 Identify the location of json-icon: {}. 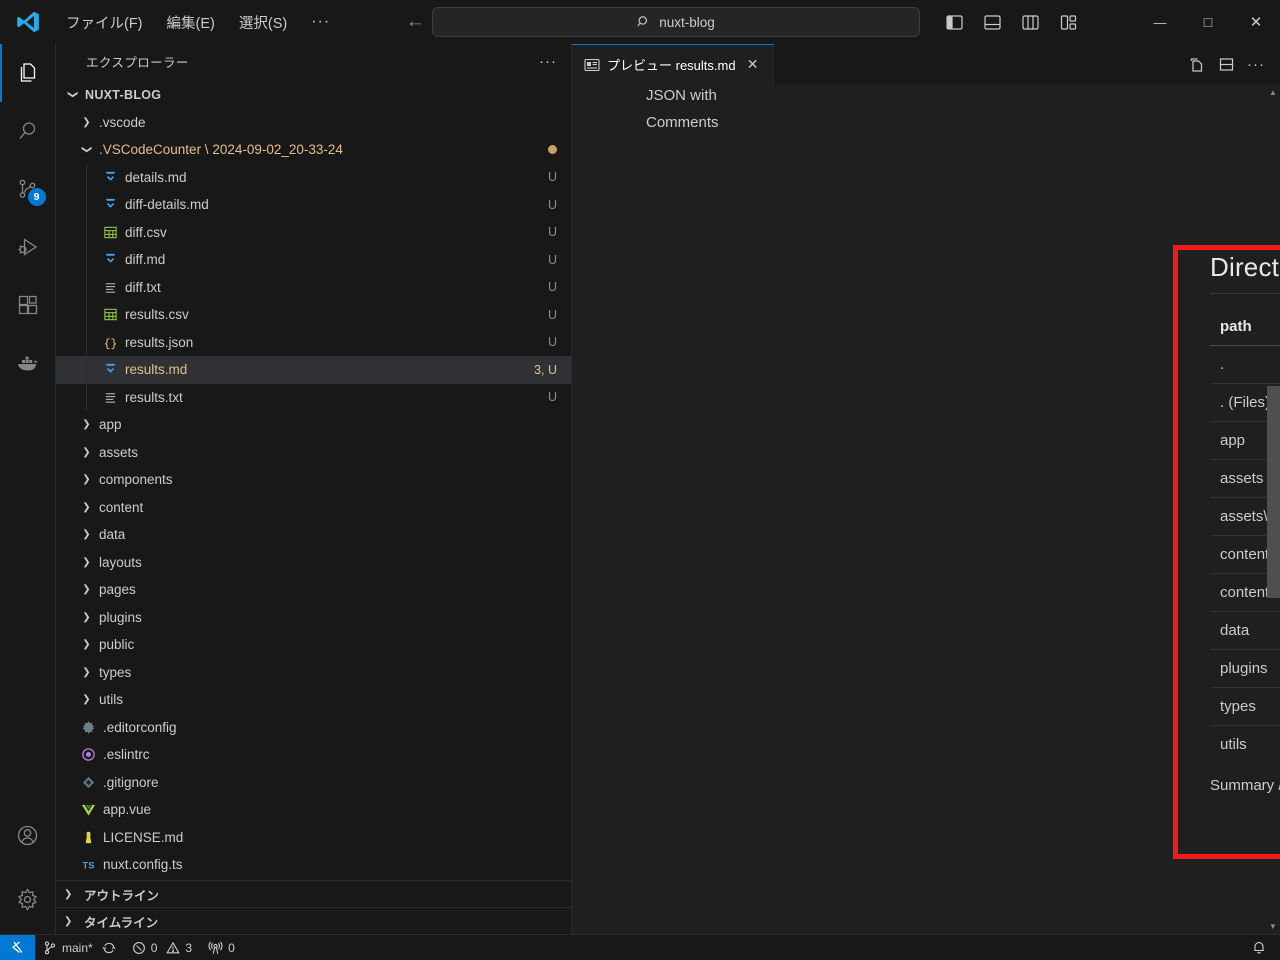
(110, 342).